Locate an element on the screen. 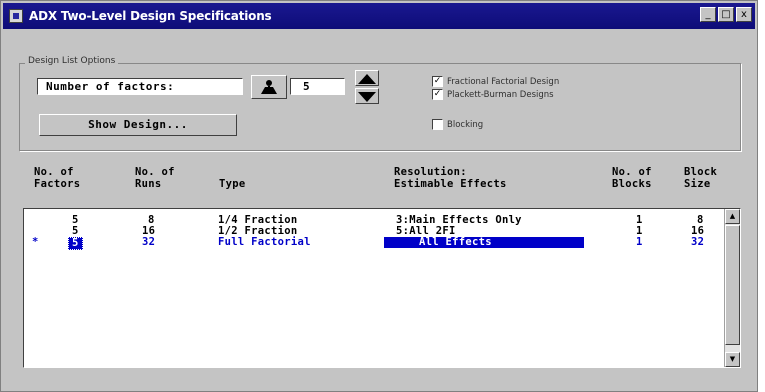 Image resolution: width=765 pixels, height=392 pixels. scroll-down-button: ▼ is located at coordinates (732, 359).